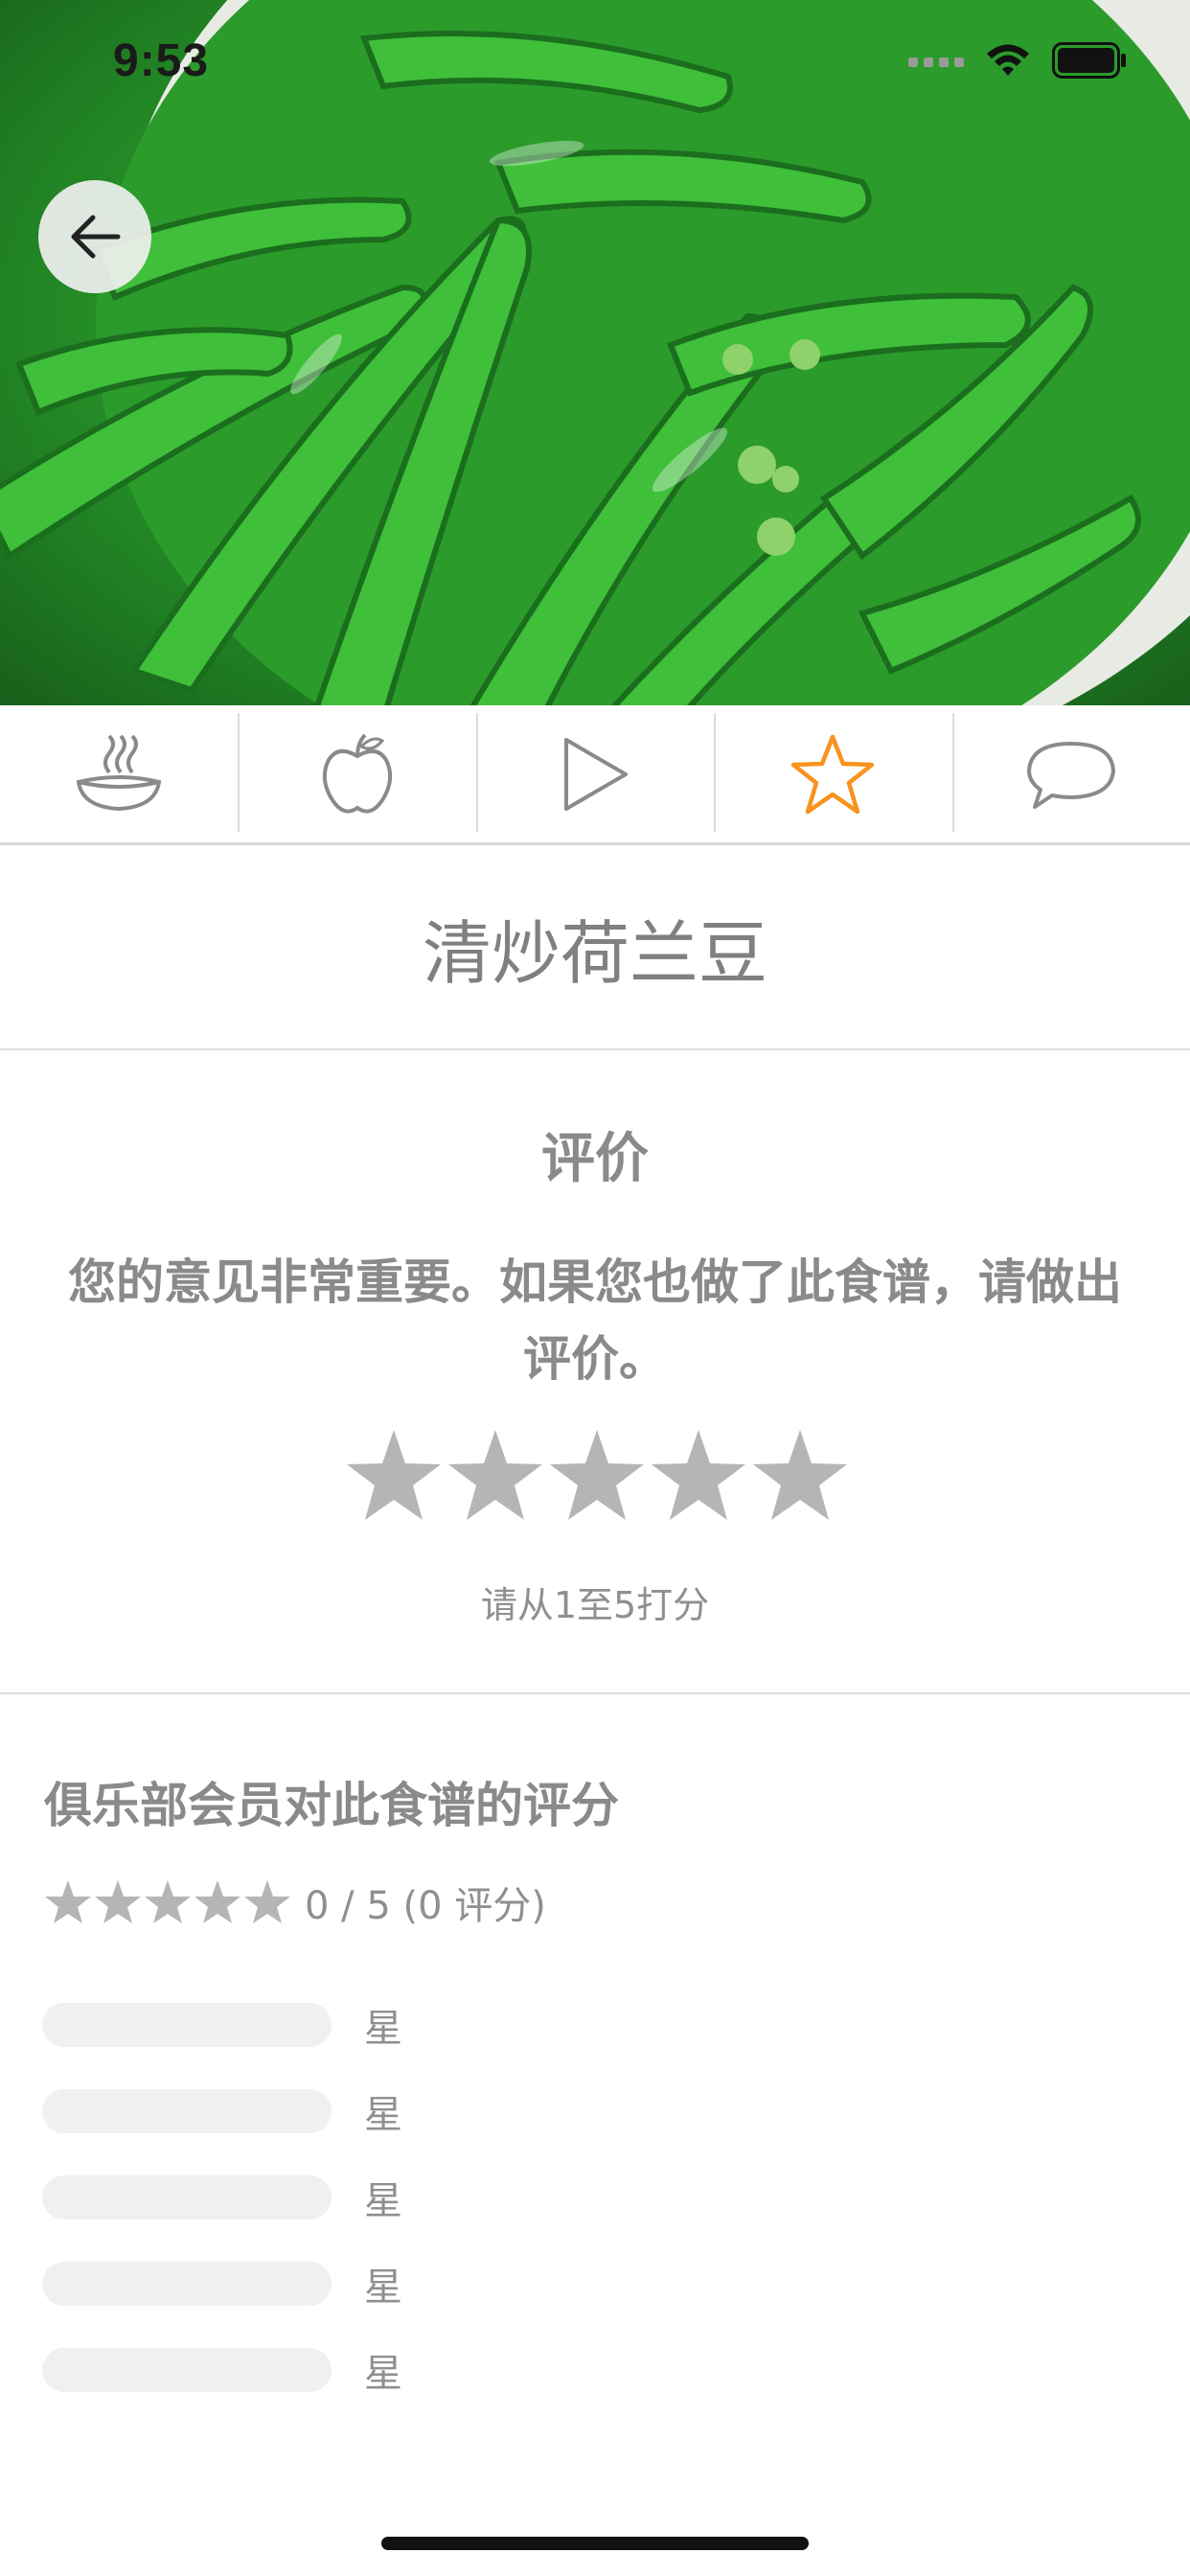 The height and width of the screenshot is (2576, 1190). What do you see at coordinates (426, 1906) in the screenshot?
I see `rating-summary-text: 0 / 5 (0 评分)` at bounding box center [426, 1906].